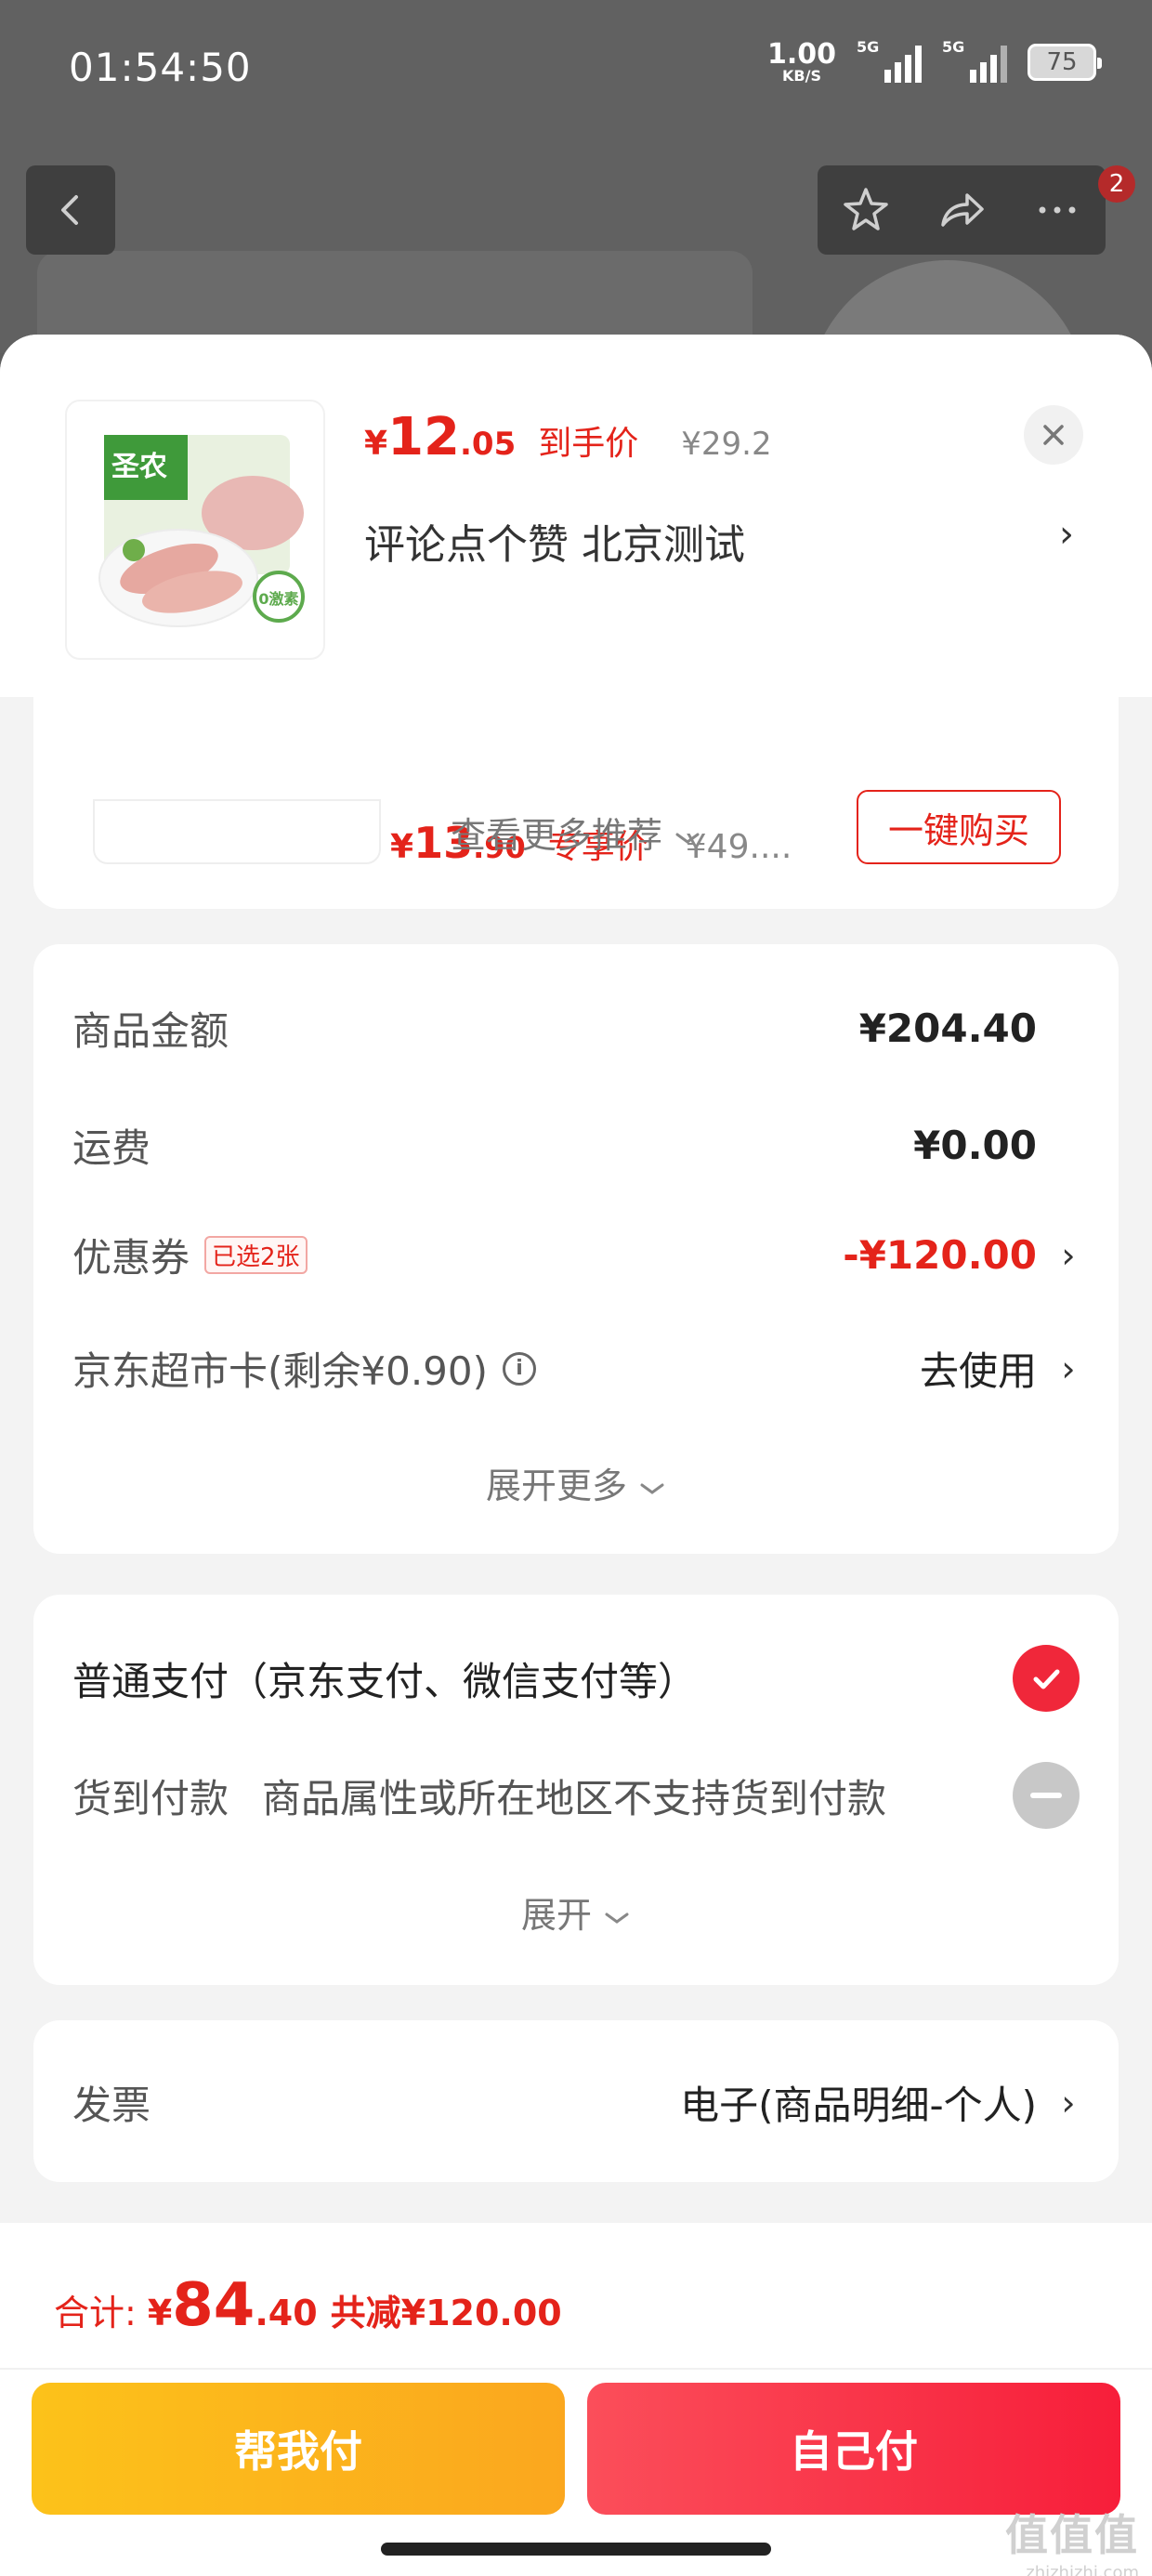  What do you see at coordinates (376, 444) in the screenshot?
I see `price-yen: ¥` at bounding box center [376, 444].